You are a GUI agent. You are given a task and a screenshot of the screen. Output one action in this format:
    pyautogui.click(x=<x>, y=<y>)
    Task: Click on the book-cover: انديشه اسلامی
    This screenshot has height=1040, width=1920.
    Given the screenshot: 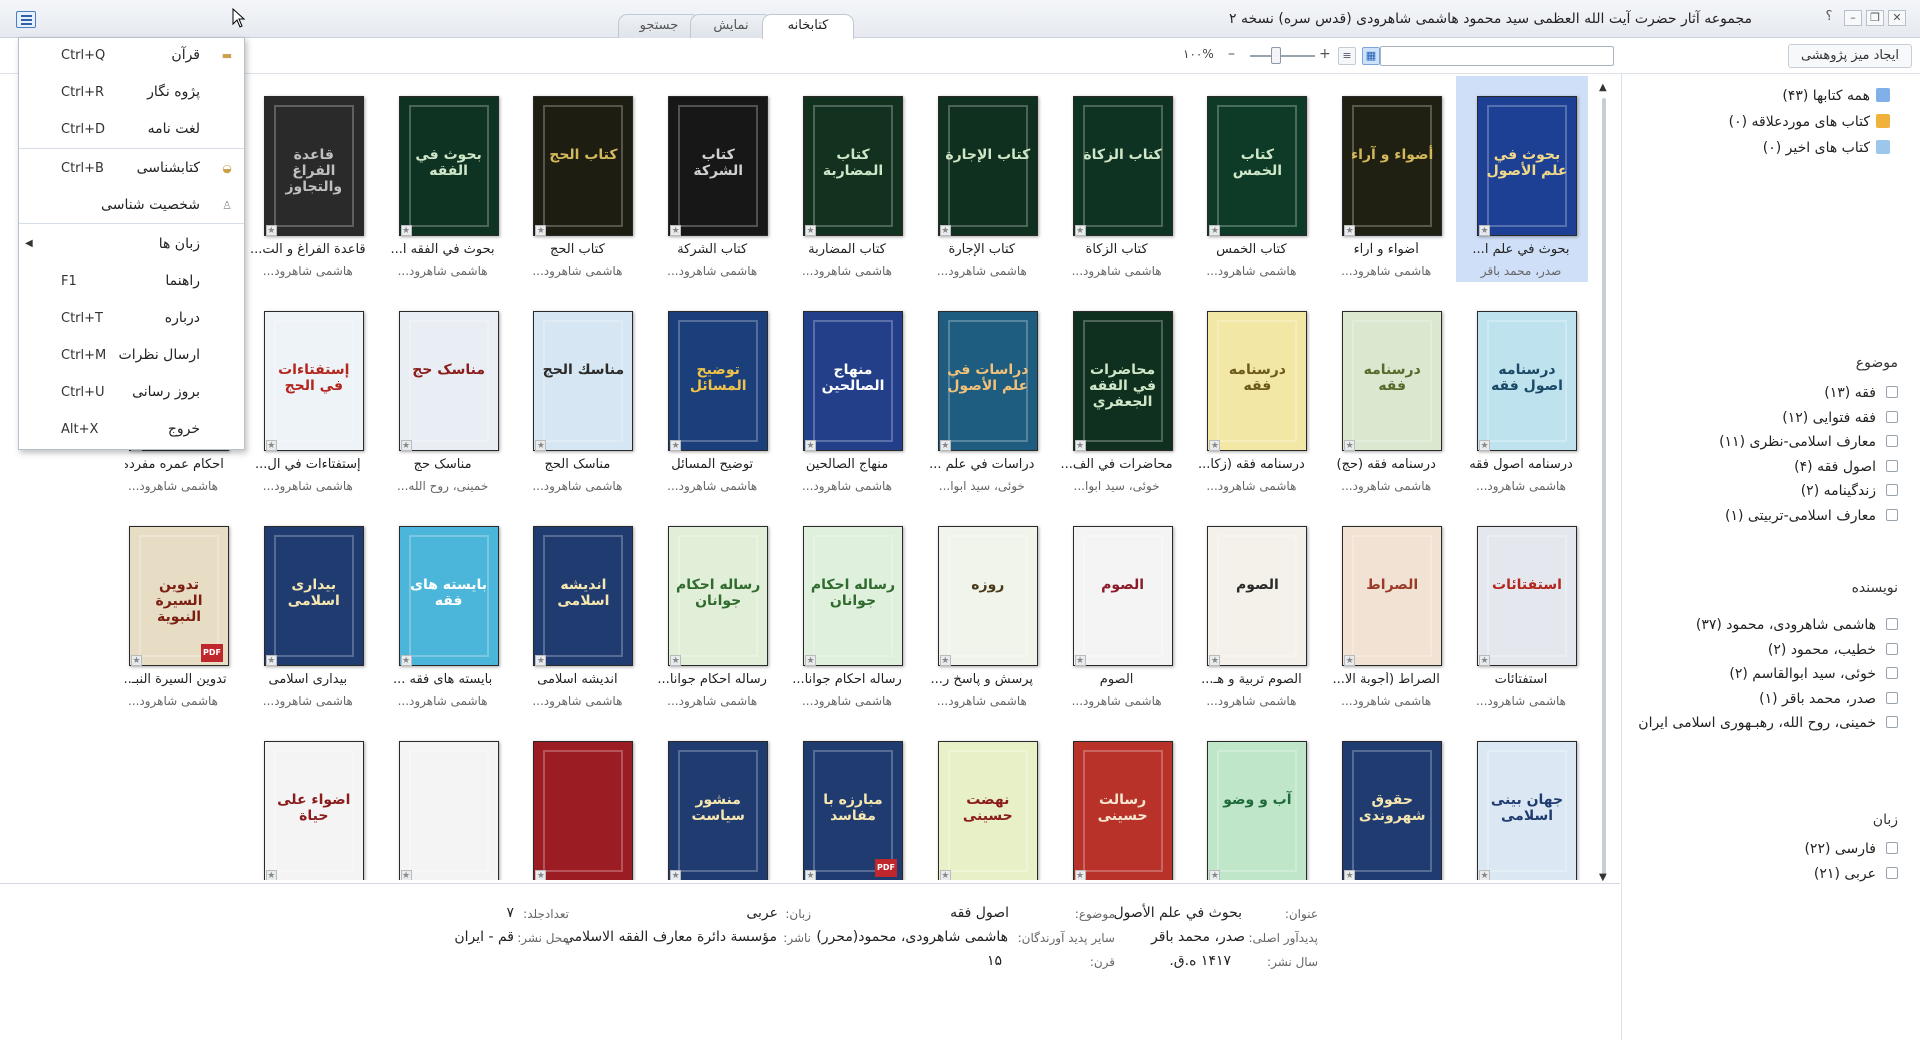 What is the action you would take?
    pyautogui.click(x=583, y=596)
    